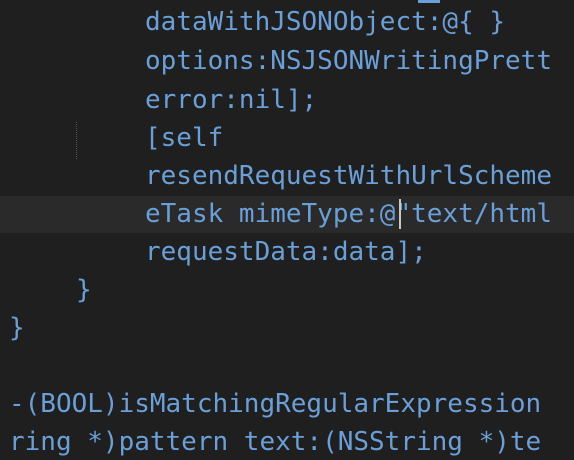 The width and height of the screenshot is (574, 460). Describe the element at coordinates (348, 176) in the screenshot. I see `code-line-5: resendRequestWithUrlScheme` at that location.